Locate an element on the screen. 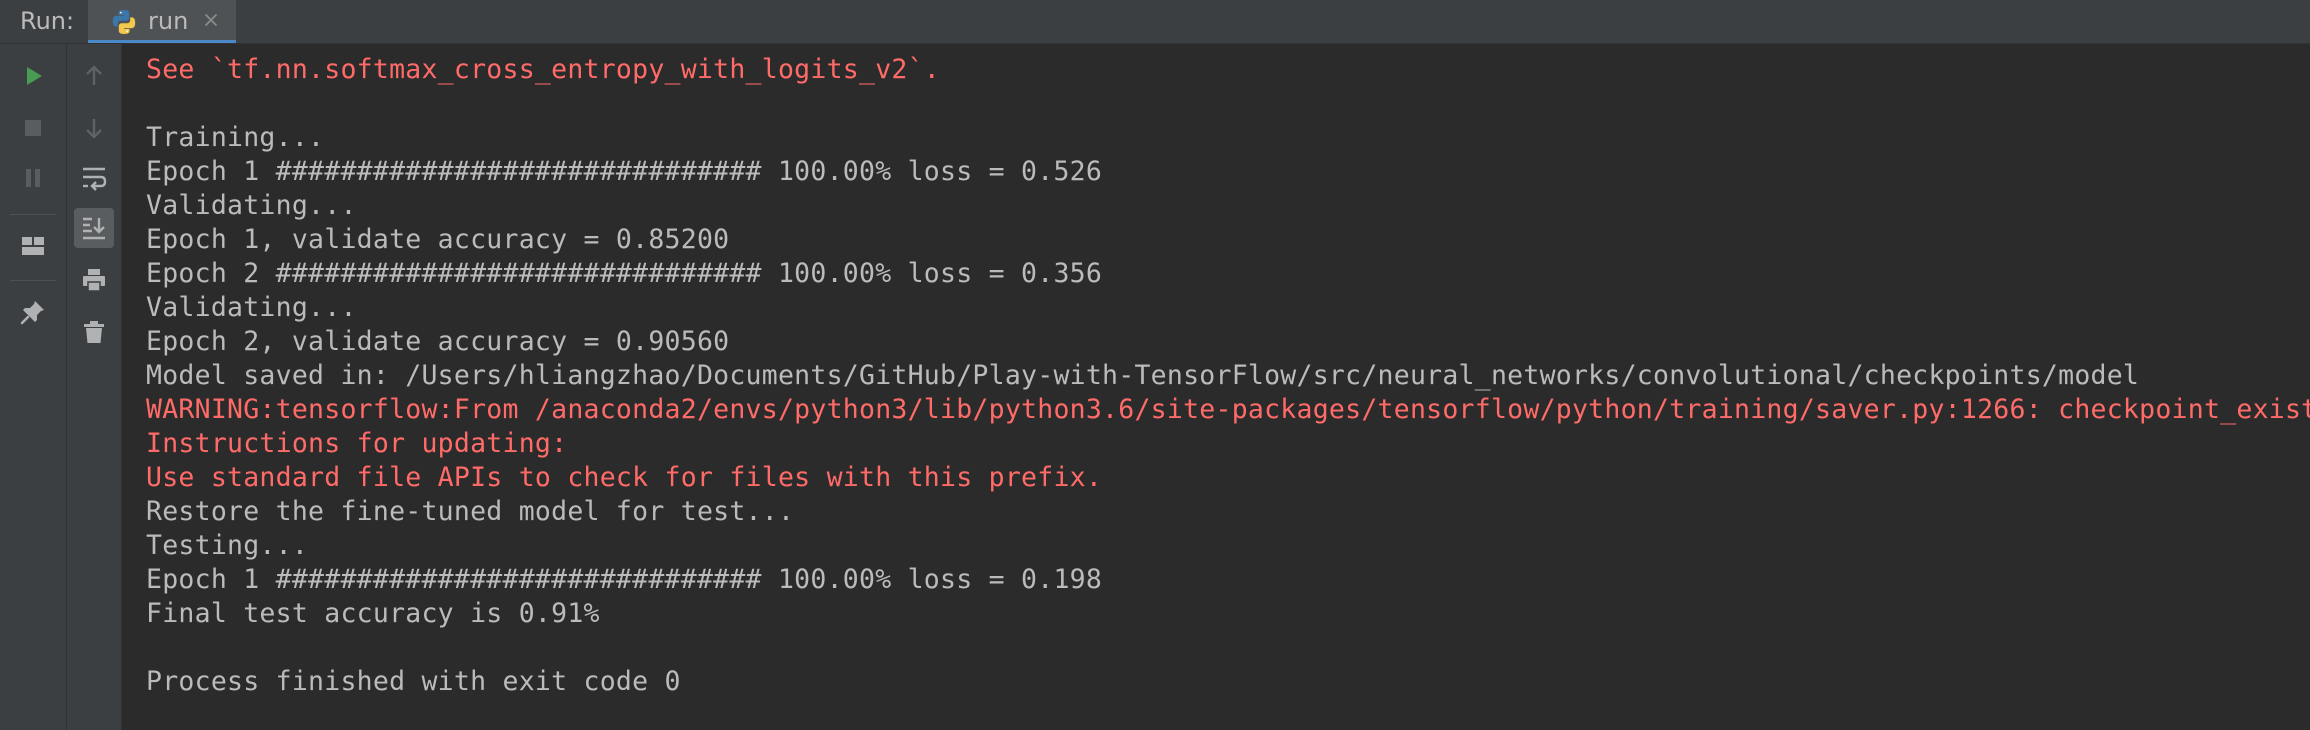 The height and width of the screenshot is (730, 2310). clear-all-button is located at coordinates (94, 332).